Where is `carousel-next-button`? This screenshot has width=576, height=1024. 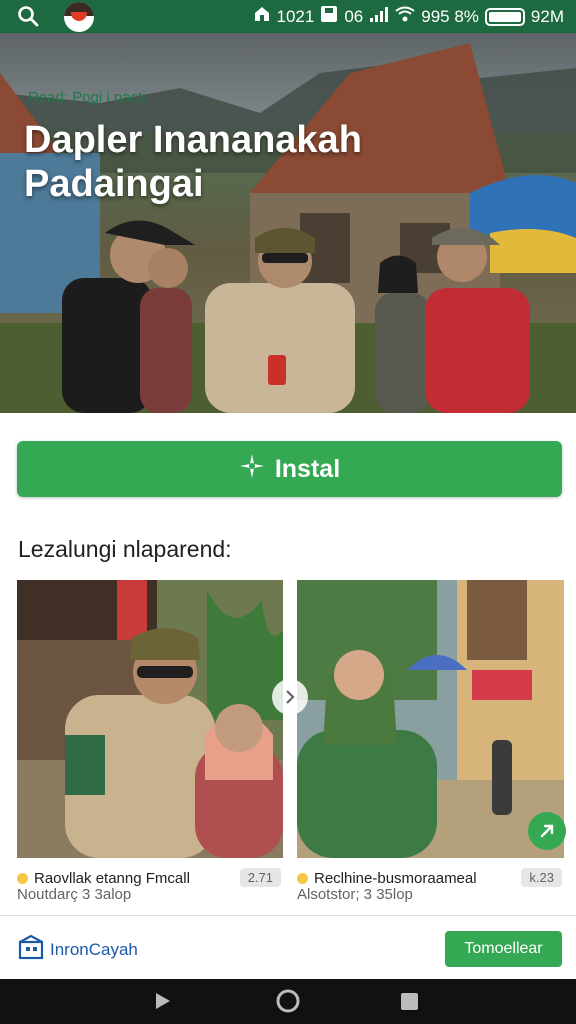
carousel-next-button is located at coordinates (290, 697).